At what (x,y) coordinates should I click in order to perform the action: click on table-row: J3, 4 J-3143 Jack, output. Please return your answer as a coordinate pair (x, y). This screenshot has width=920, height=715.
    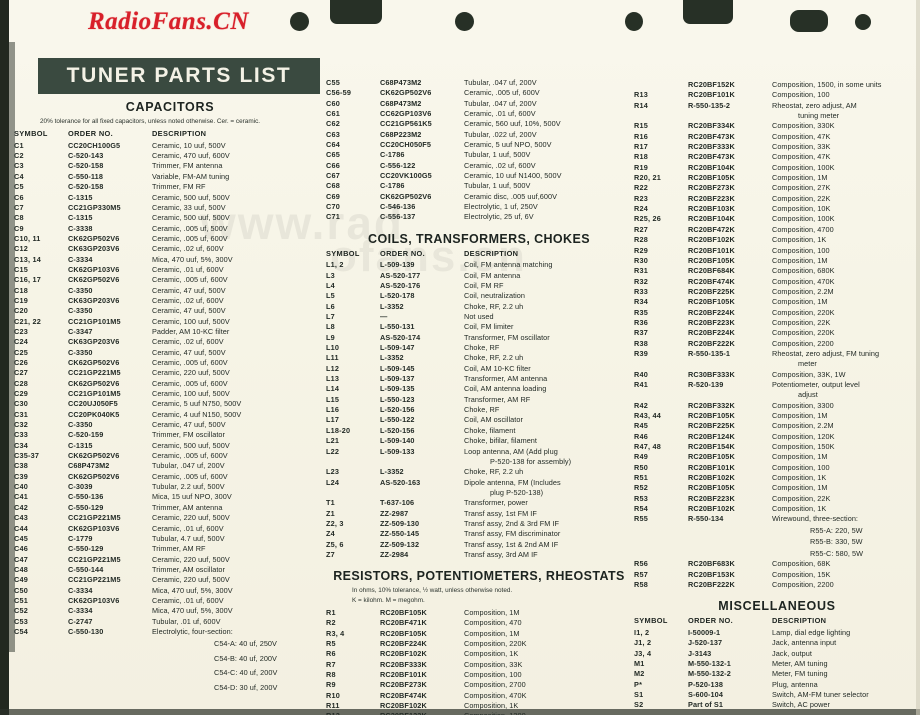
    Looking at the image, I should click on (777, 654).